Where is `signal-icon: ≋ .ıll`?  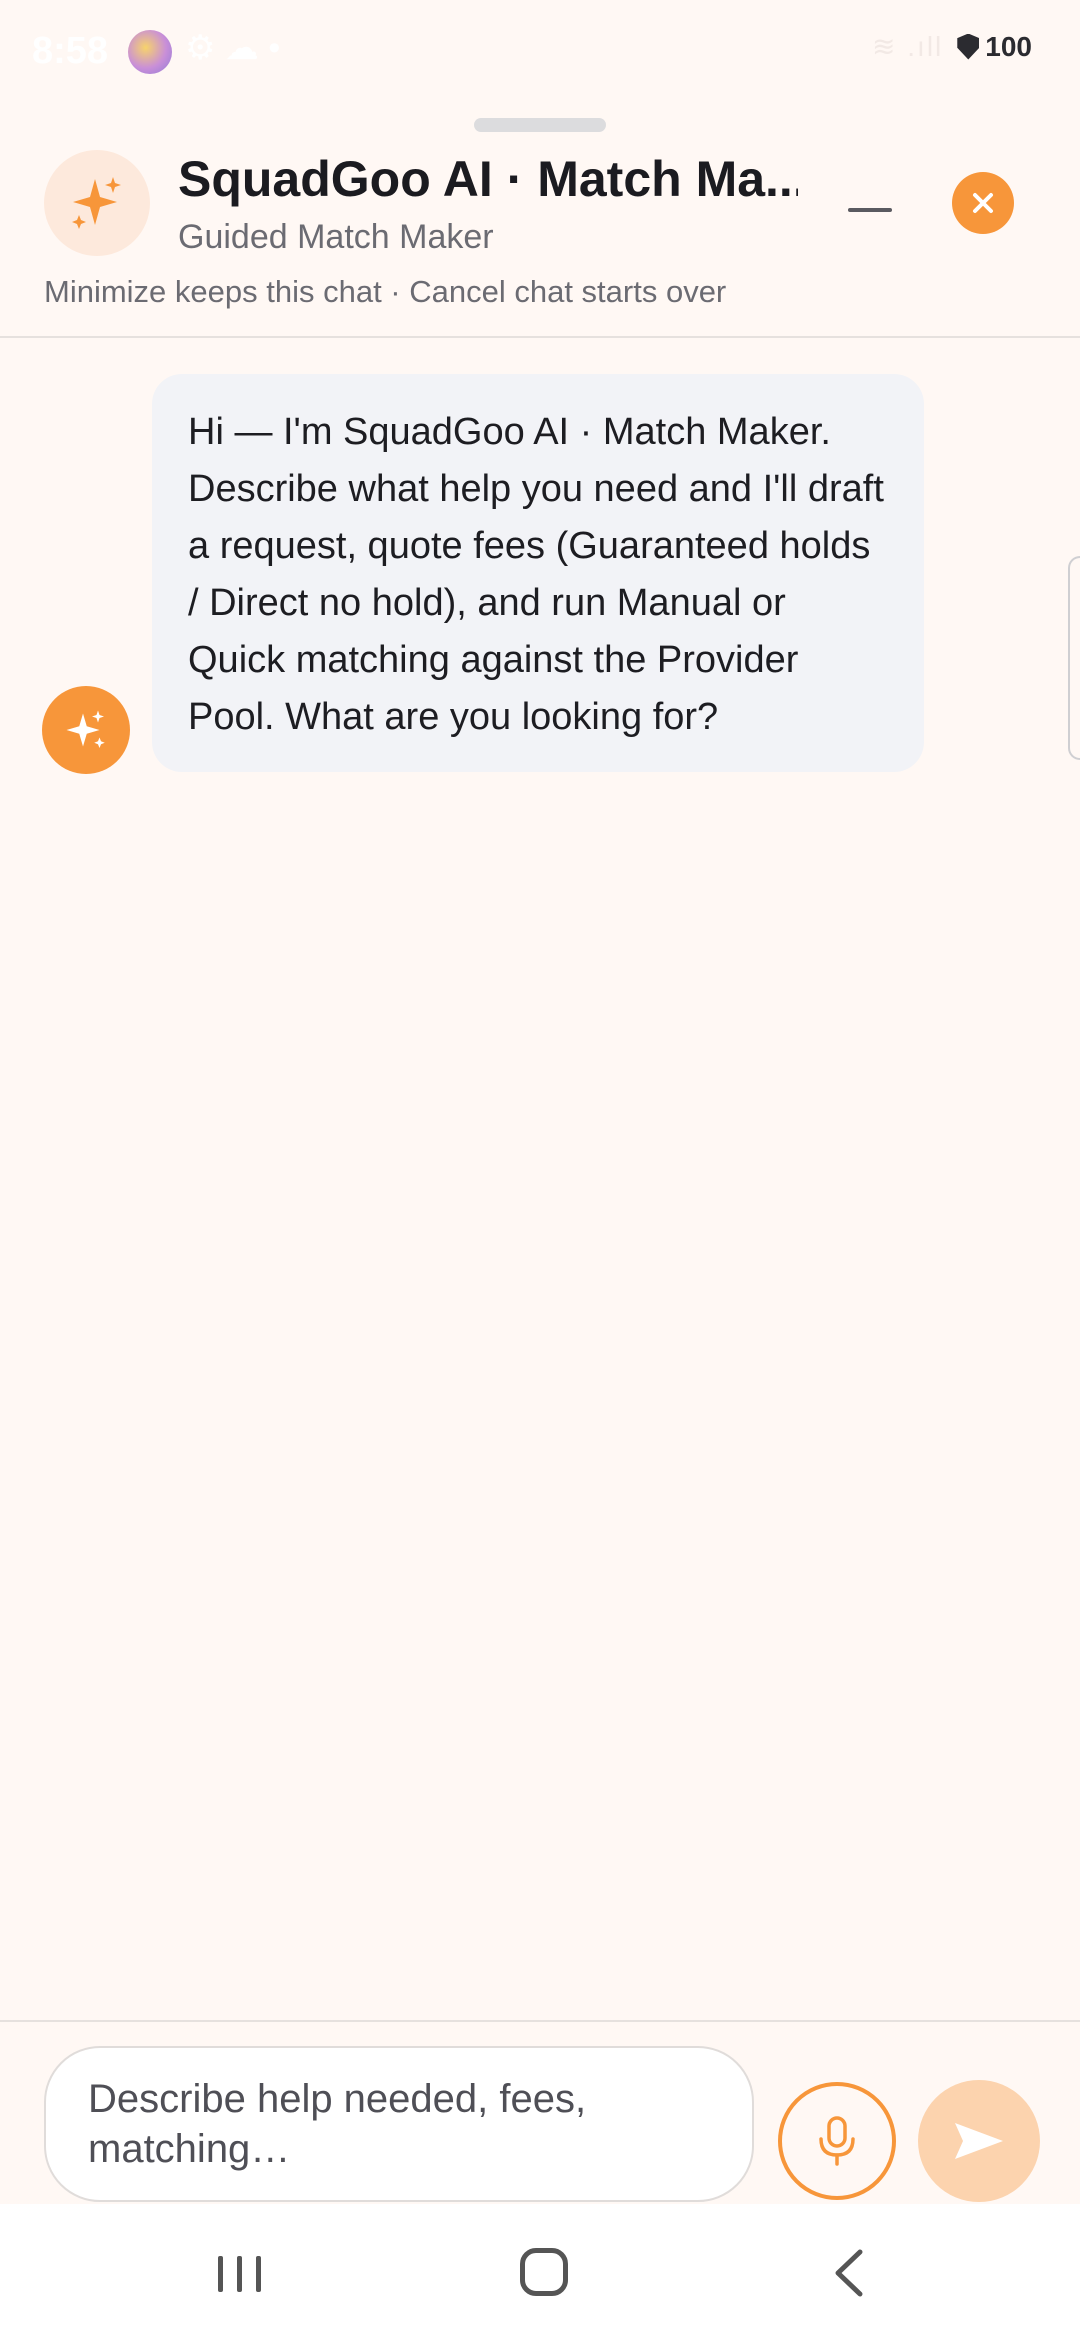 signal-icon: ≋ .ıll is located at coordinates (908, 46).